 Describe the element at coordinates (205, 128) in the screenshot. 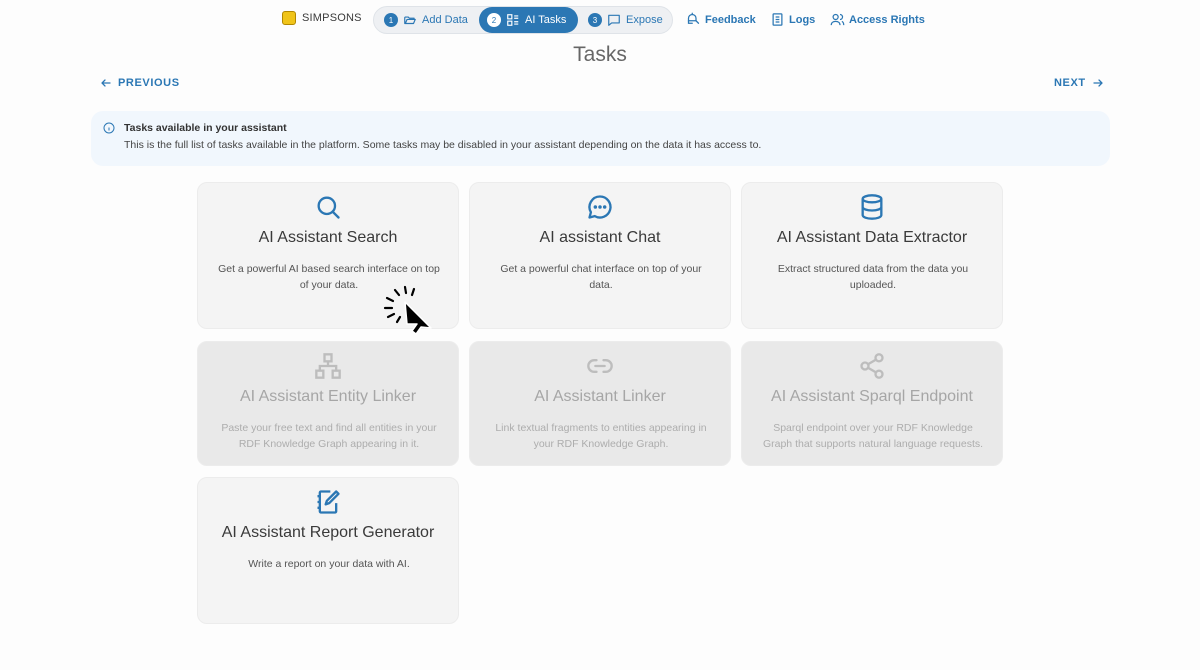

I see `info-heading: Tasks available in your assistant` at that location.